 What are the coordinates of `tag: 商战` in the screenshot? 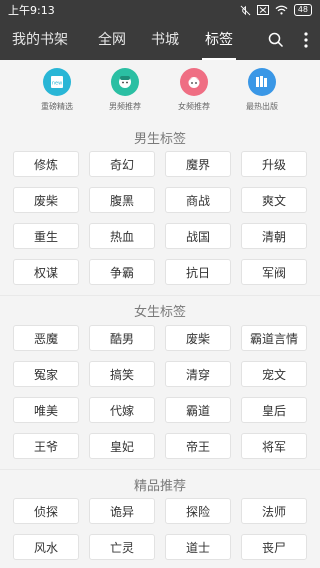 It's located at (198, 200).